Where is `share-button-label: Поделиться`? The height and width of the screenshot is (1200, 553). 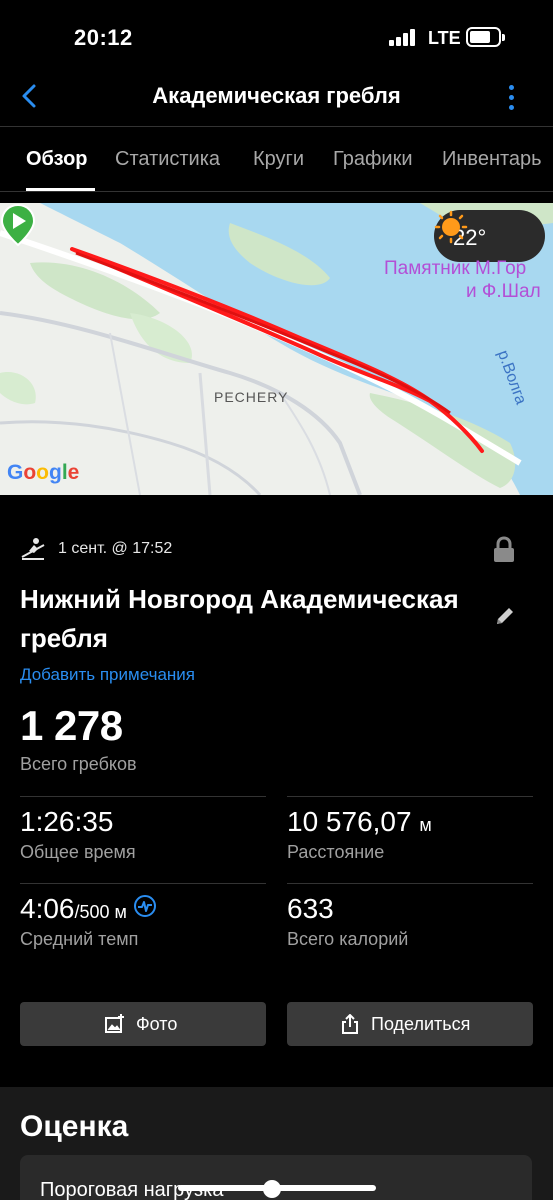
share-button-label: Поделиться is located at coordinates (421, 1024).